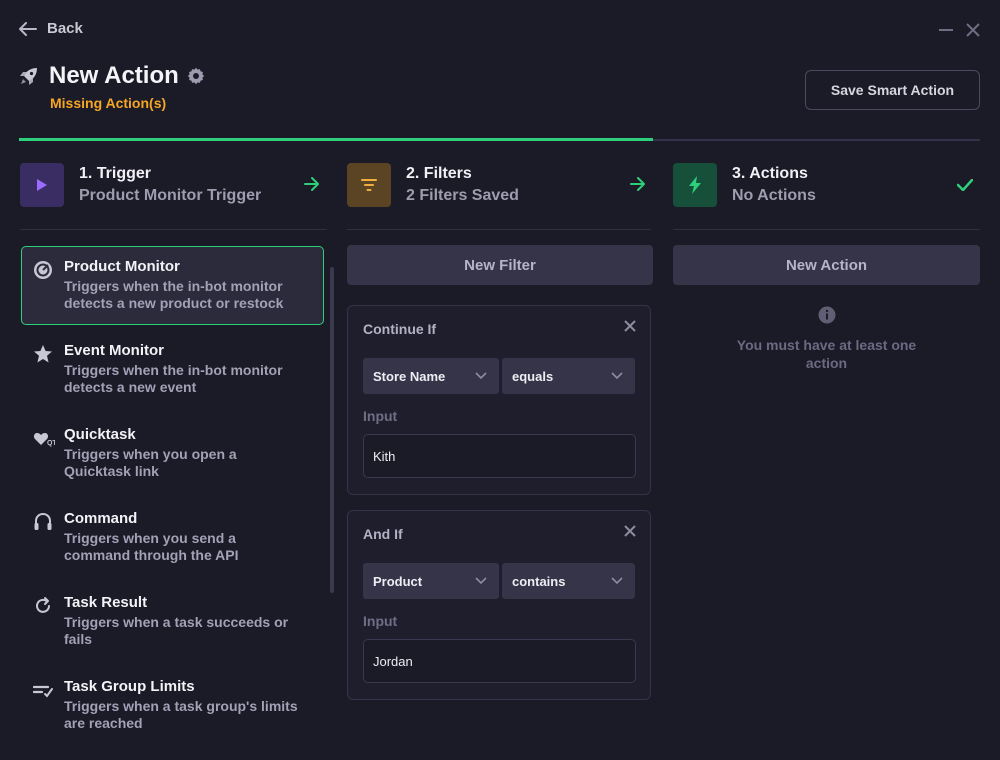 Image resolution: width=1000 pixels, height=760 pixels. What do you see at coordinates (539, 581) in the screenshot?
I see `operator-value: contains` at bounding box center [539, 581].